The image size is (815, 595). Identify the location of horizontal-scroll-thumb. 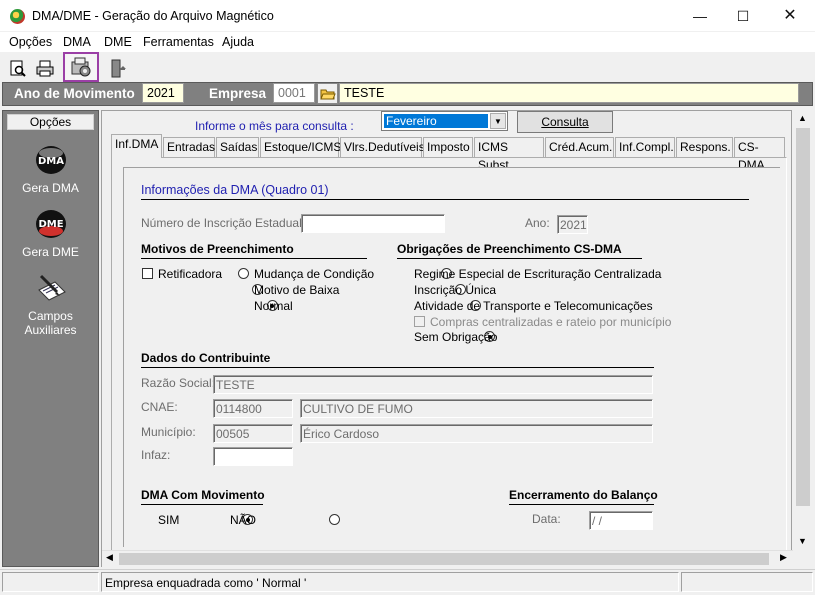
(444, 559).